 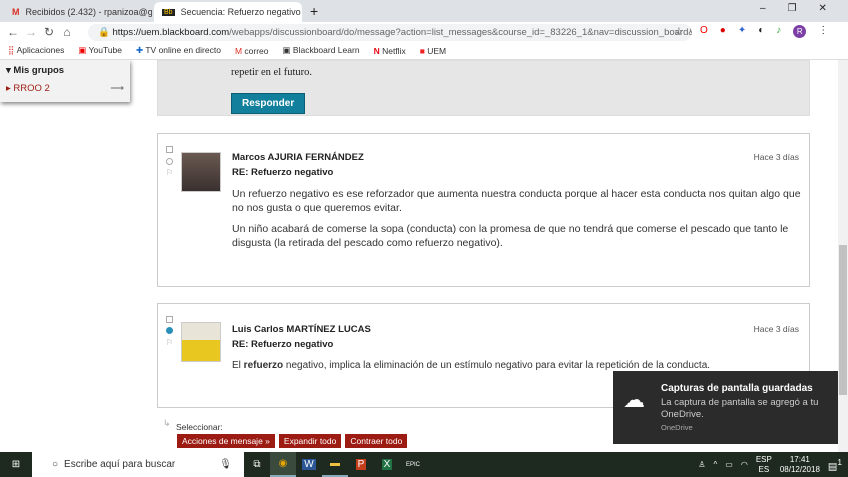 I want to click on language-indicator: ESP ES, so click(x=764, y=465).